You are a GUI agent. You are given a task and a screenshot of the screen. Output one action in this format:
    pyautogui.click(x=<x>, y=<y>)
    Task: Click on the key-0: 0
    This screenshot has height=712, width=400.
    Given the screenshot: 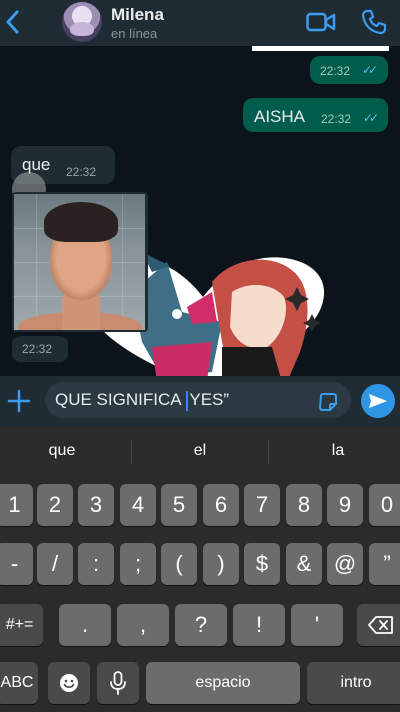 What is the action you would take?
    pyautogui.click(x=384, y=505)
    